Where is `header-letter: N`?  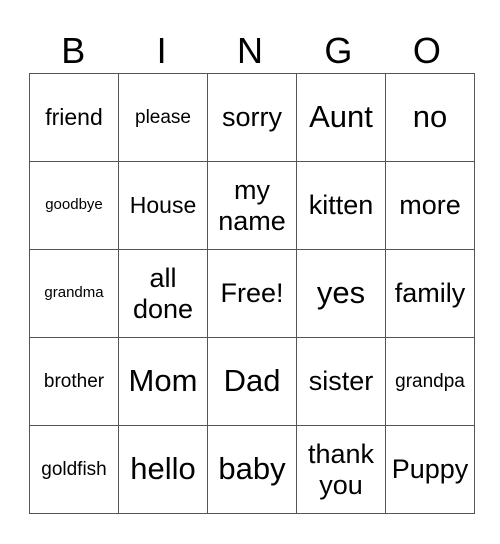 header-letter: N is located at coordinates (250, 50).